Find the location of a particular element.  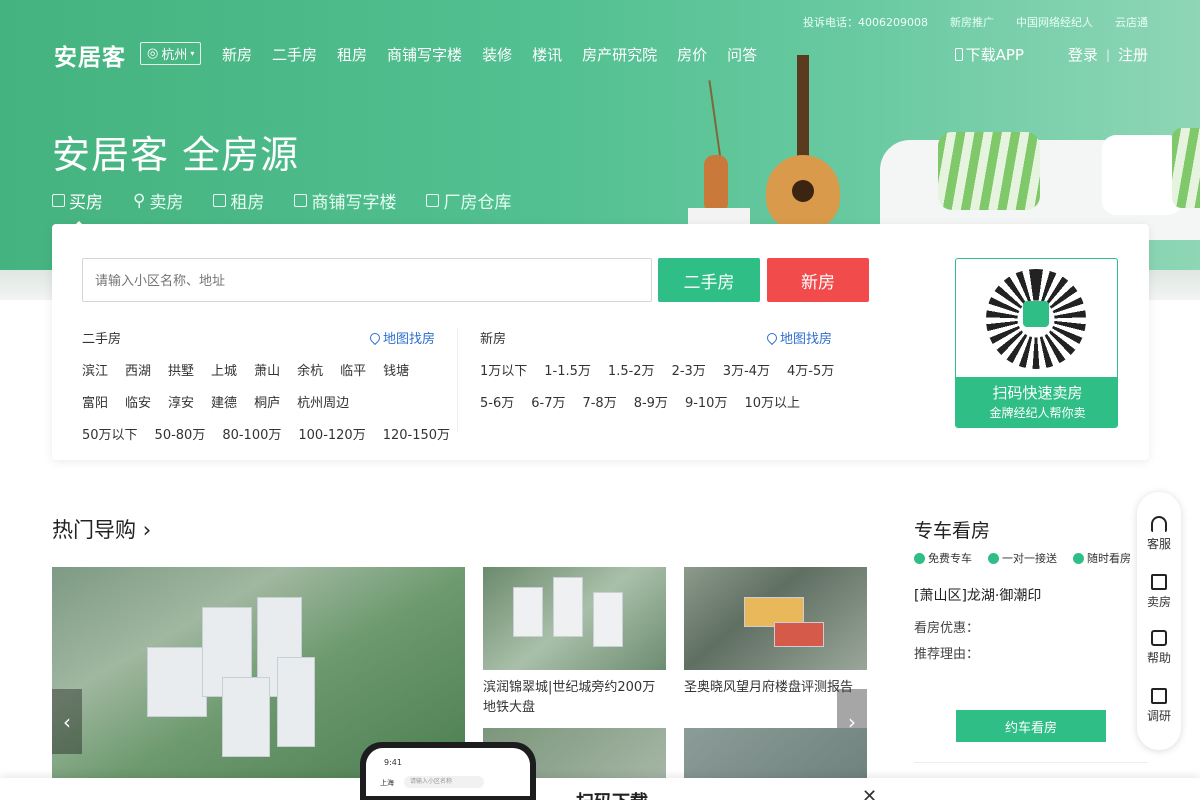

nav-second-hand: 二手房 is located at coordinates (294, 54).